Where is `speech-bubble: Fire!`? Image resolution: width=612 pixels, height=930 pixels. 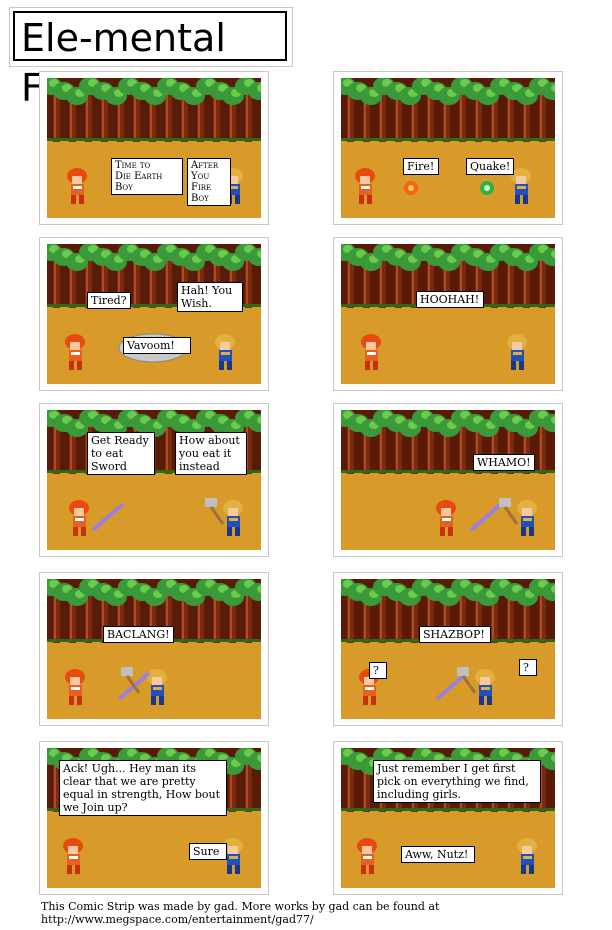
speech-bubble: Fire! is located at coordinates (421, 166).